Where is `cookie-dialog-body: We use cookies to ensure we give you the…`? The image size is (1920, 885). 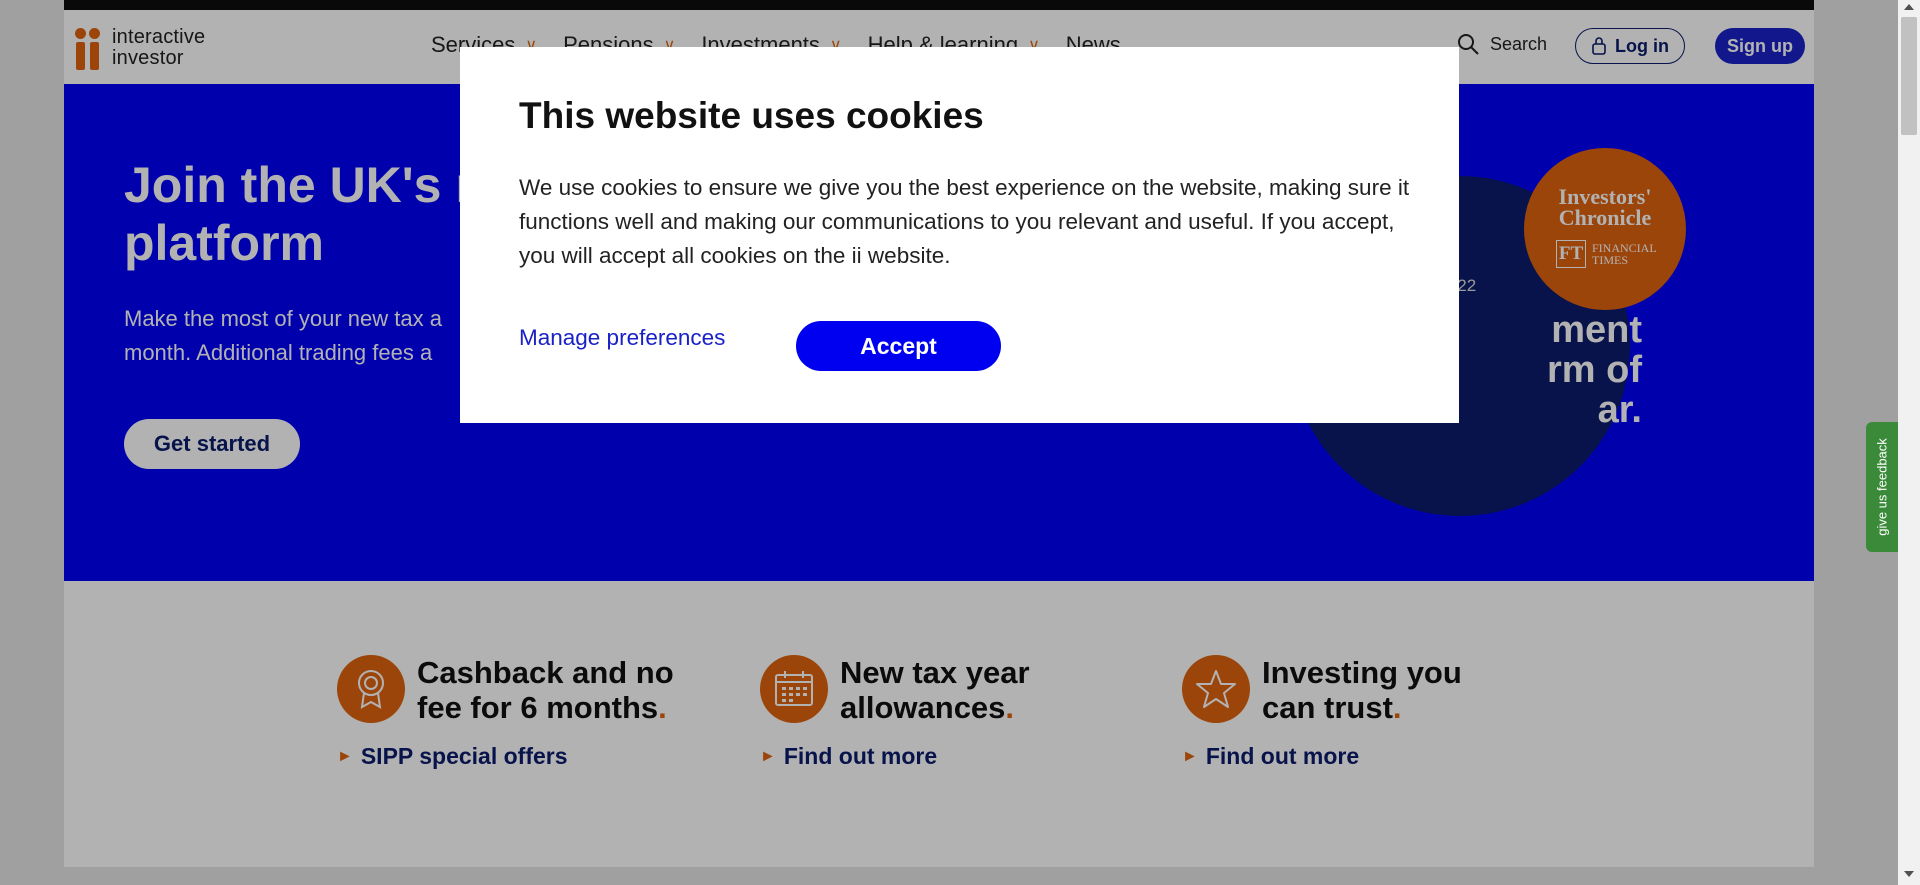
cookie-dialog-body: We use cookies to ensure we give you the… is located at coordinates (964, 221).